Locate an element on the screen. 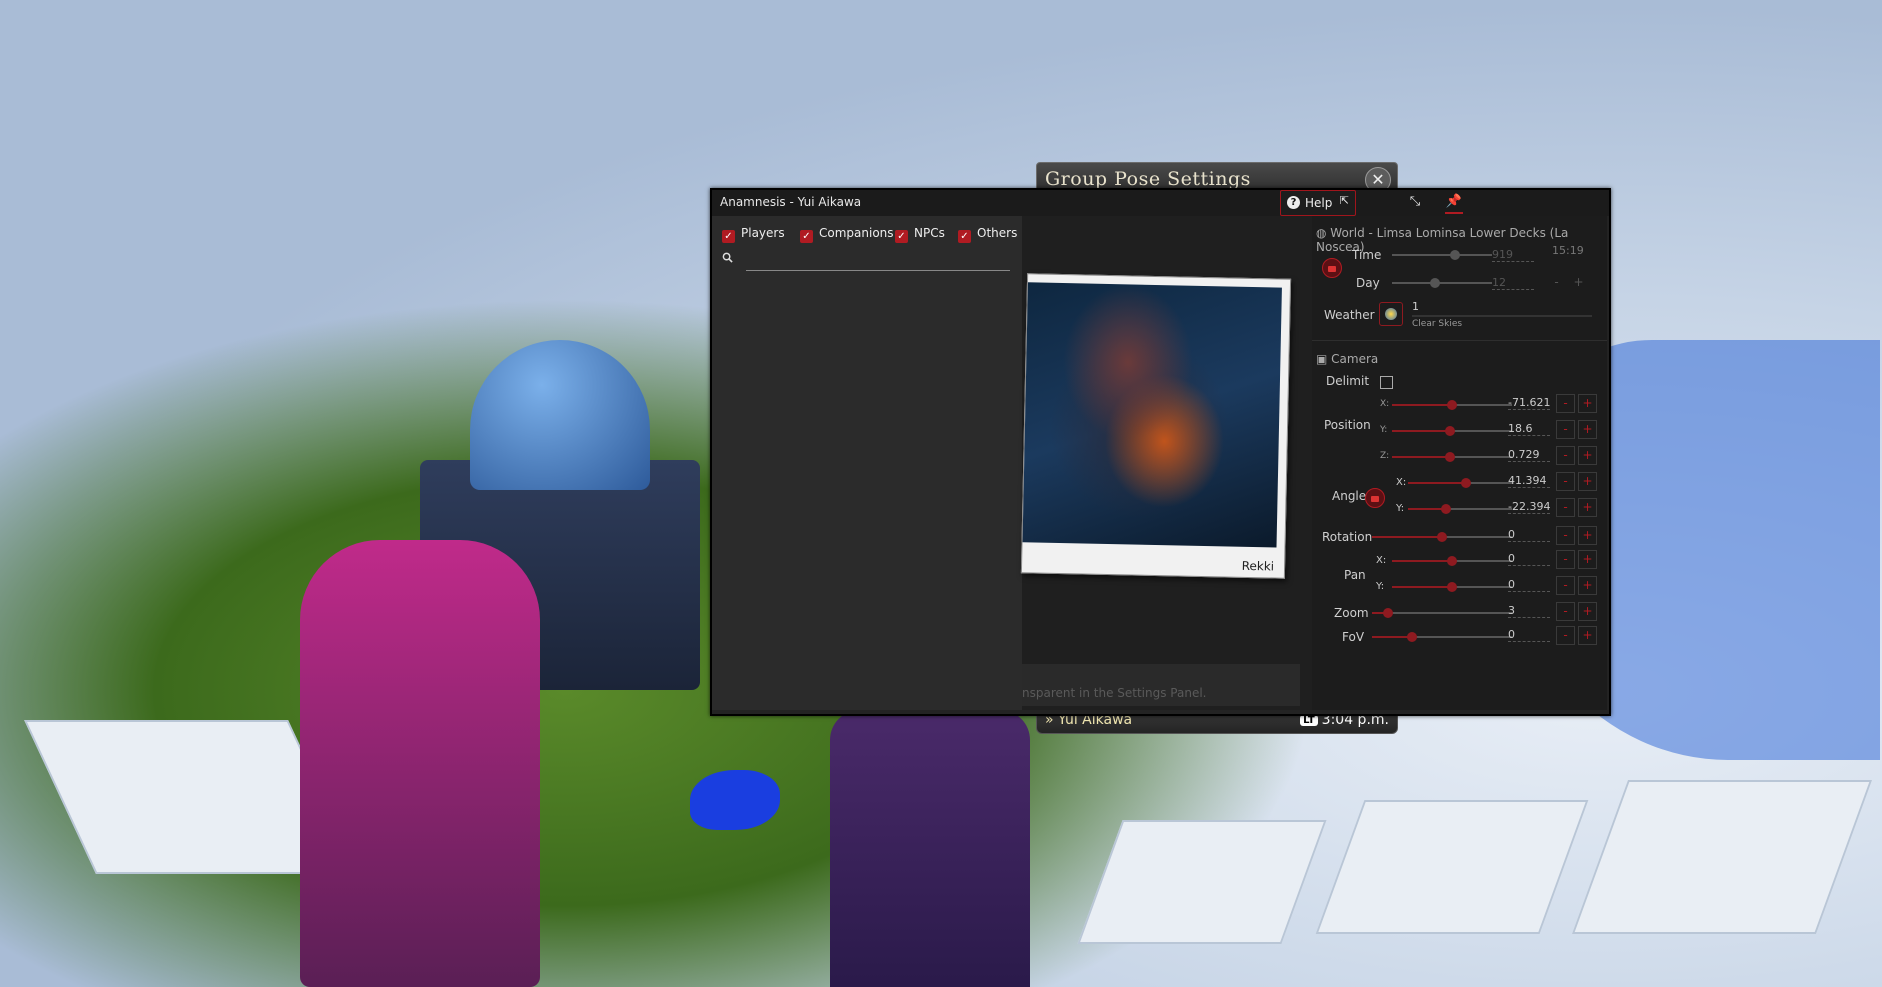  axis-y-label: Y: is located at coordinates (1384, 430).